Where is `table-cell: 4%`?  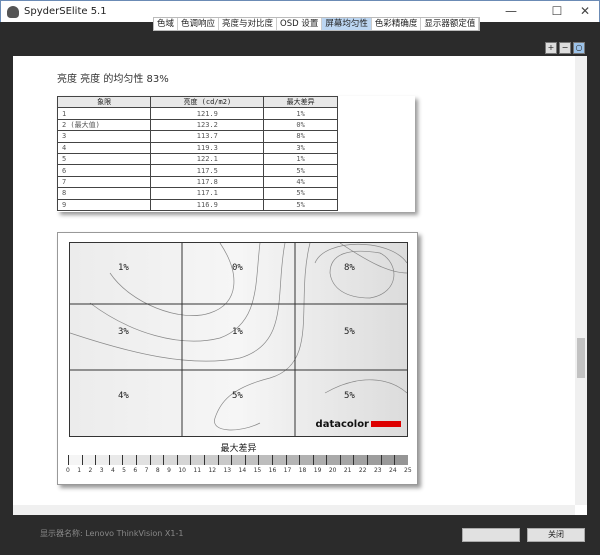 table-cell: 4% is located at coordinates (300, 182).